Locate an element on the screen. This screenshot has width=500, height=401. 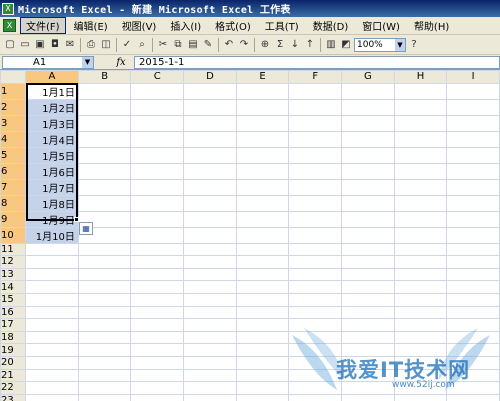
cell-h6 is located at coordinates (420, 171).